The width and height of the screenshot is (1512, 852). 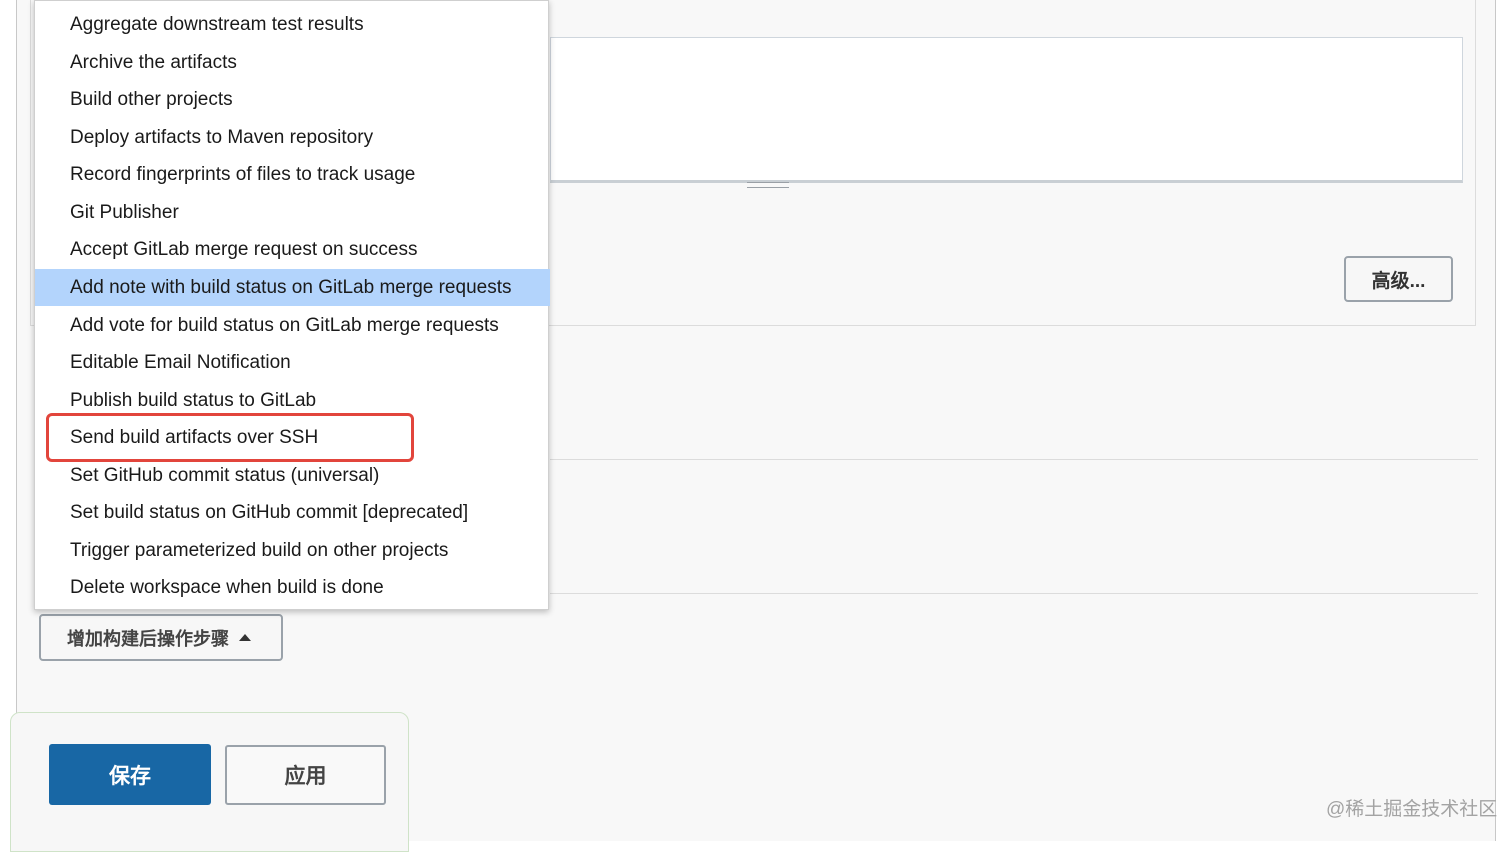 I want to click on menu-item: Deploy artifacts to Maven repository, so click(x=292, y=137).